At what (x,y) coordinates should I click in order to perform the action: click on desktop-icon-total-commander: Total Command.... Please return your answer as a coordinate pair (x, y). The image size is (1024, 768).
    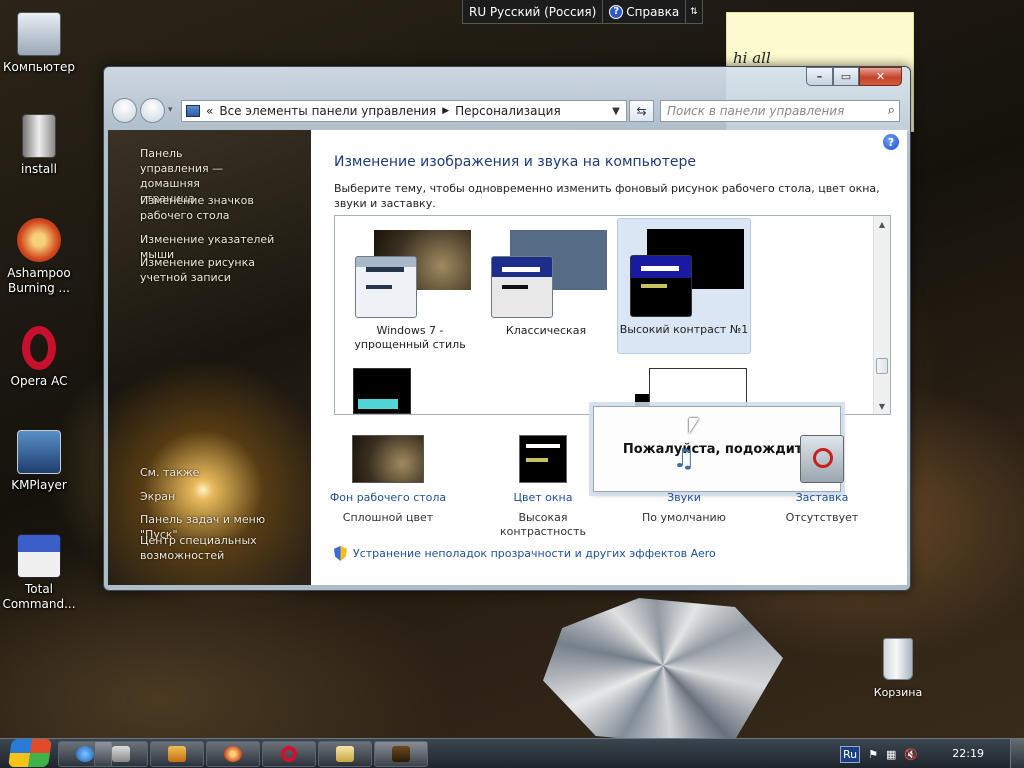
    Looking at the image, I should click on (39, 573).